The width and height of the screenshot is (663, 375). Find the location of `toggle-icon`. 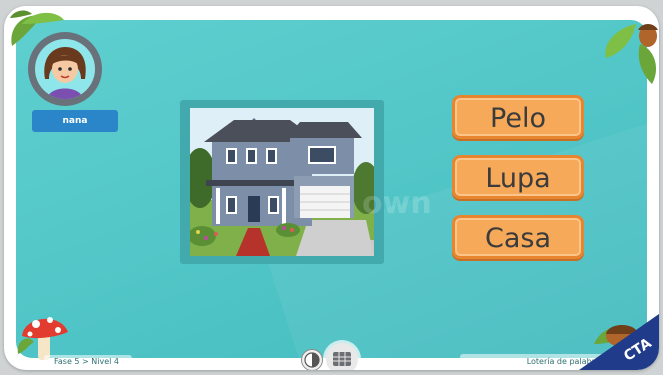

toggle-icon is located at coordinates (312, 359).